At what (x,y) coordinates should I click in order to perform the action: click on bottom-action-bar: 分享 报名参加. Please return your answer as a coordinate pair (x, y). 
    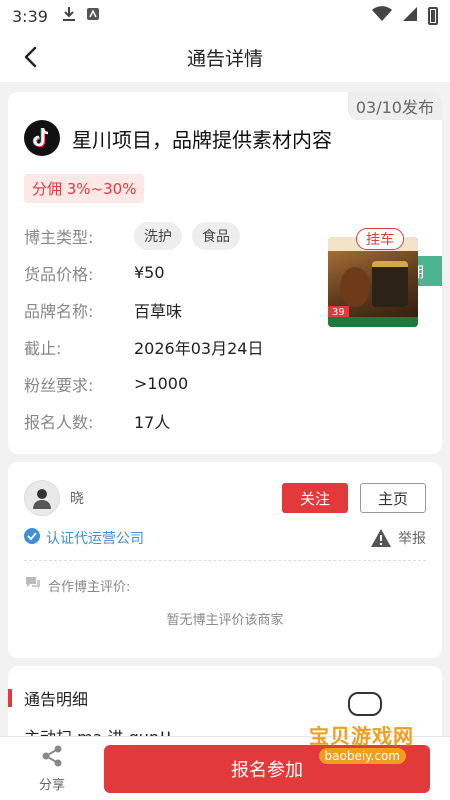
    Looking at the image, I should click on (225, 768).